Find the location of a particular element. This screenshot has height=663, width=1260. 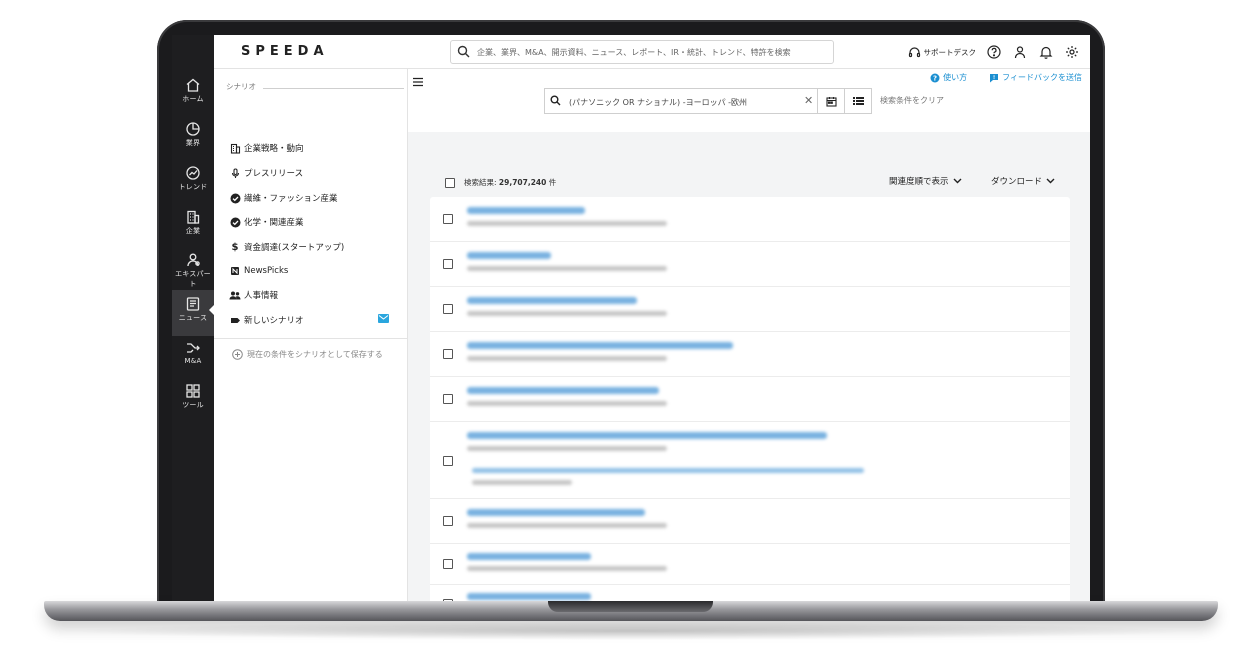

download-label: ダウンロード is located at coordinates (1017, 182).